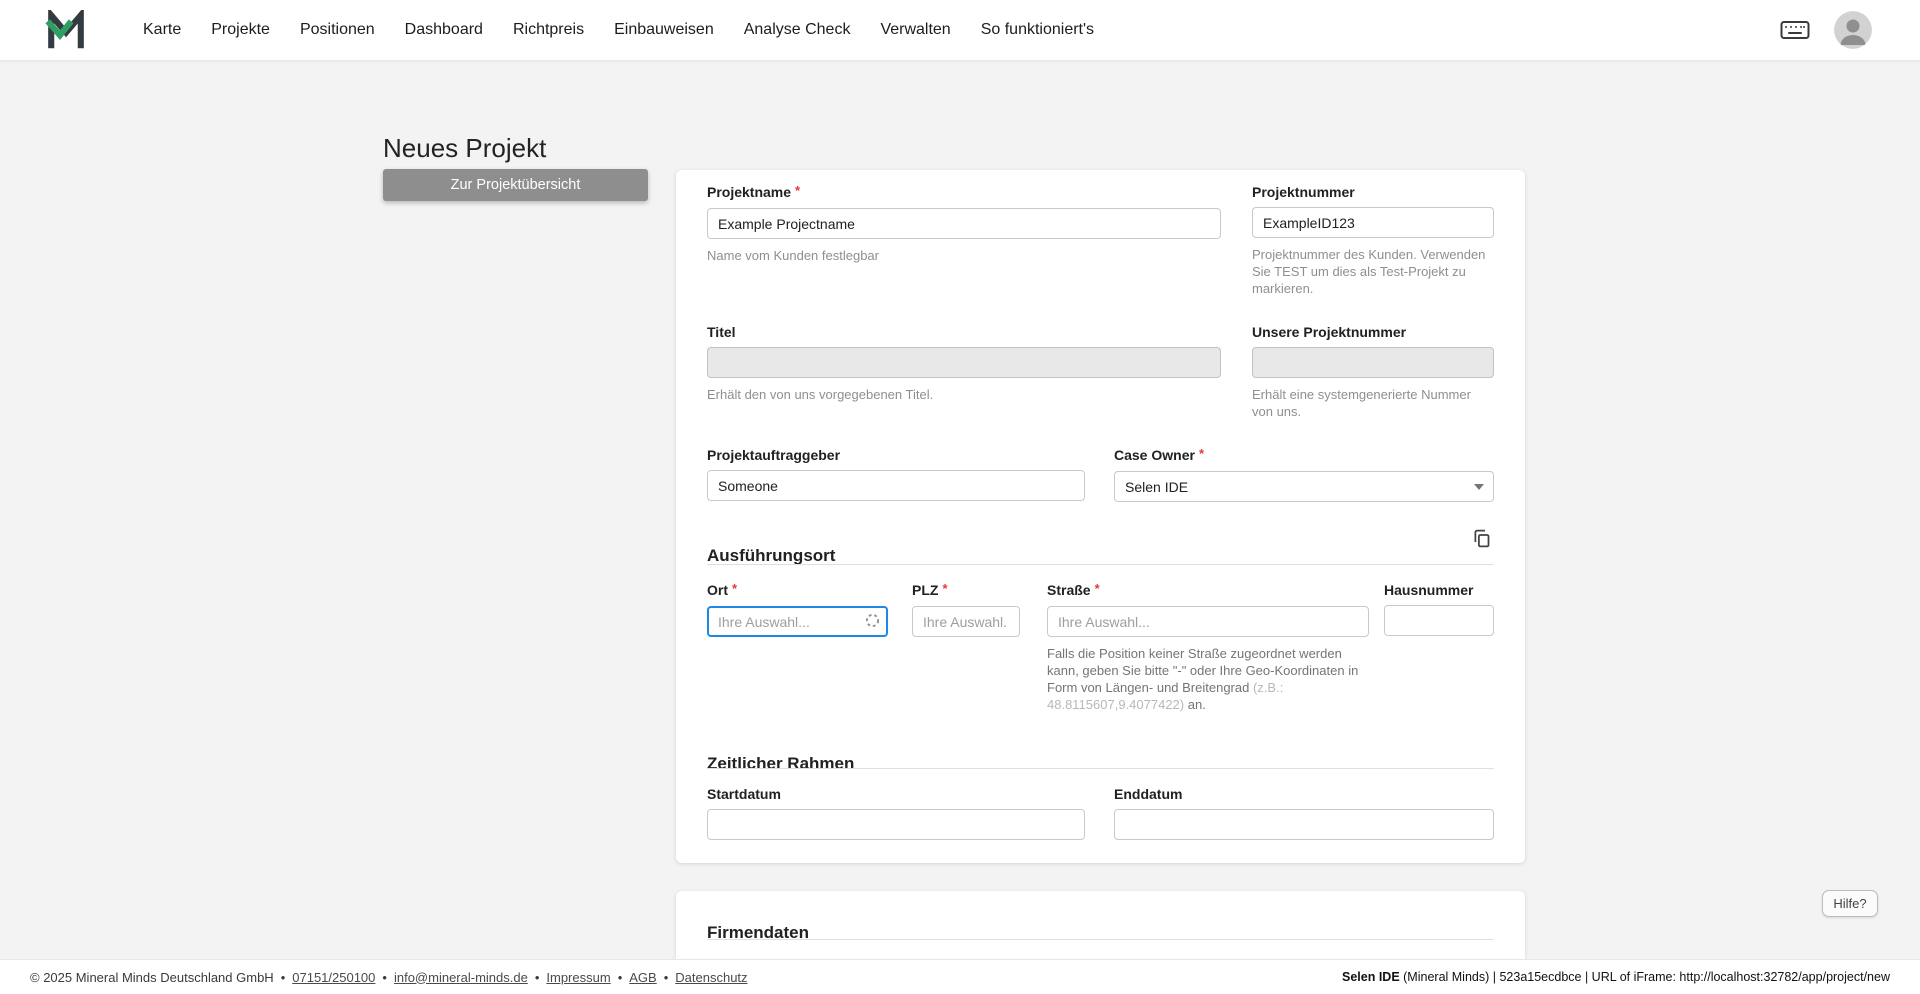 This screenshot has height=994, width=1920. I want to click on project-overview-button: Zur Projektübersicht, so click(515, 185).